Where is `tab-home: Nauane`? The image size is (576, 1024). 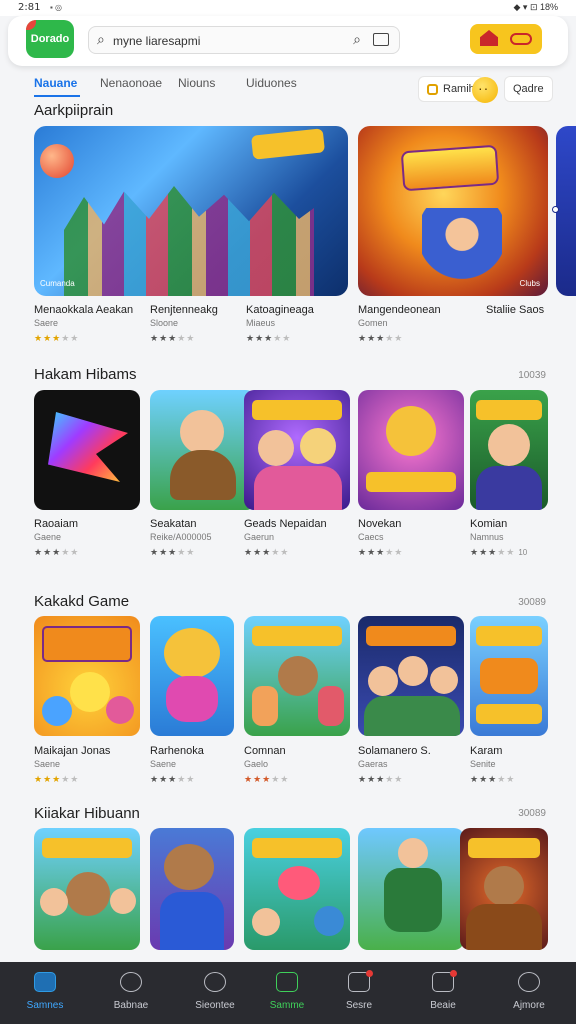
tab-home: Nauane is located at coordinates (55, 83).